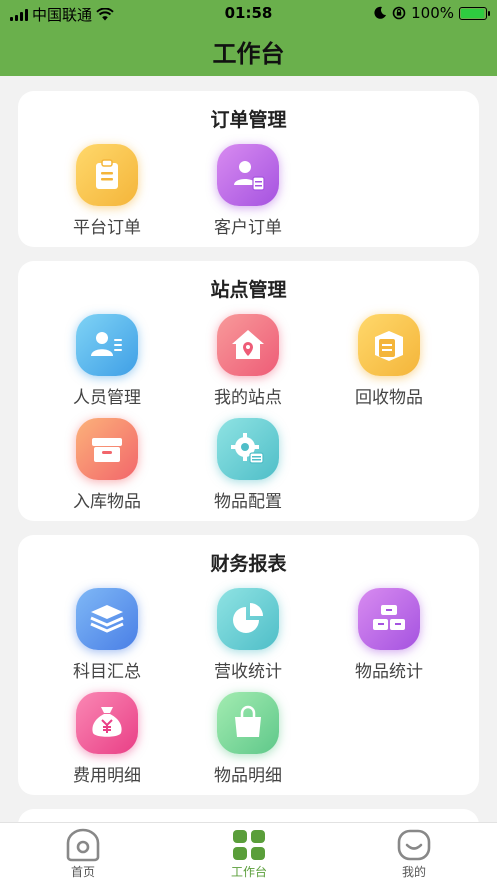 This screenshot has height=883, width=497. What do you see at coordinates (249, 845) in the screenshot?
I see `workbench-grid-icon` at bounding box center [249, 845].